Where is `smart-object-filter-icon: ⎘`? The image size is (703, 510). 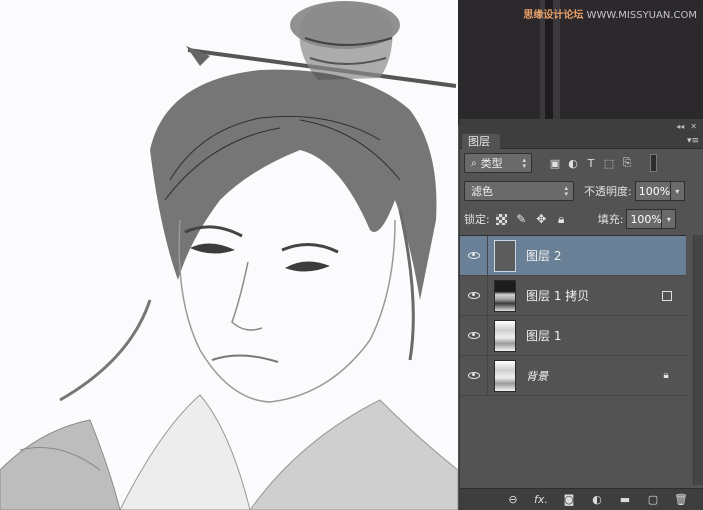
smart-object-filter-icon: ⎘ is located at coordinates (627, 163).